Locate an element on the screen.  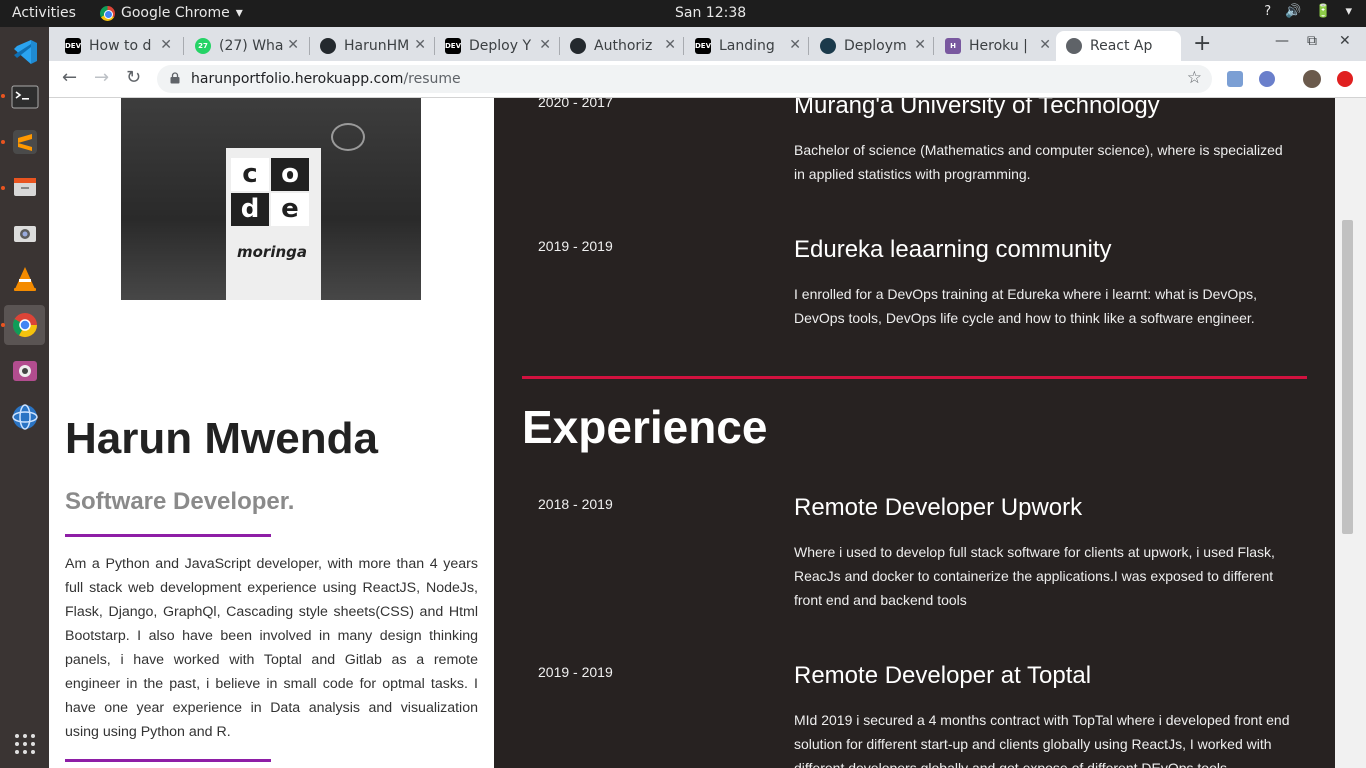
dock-item-files is located at coordinates (24, 187).